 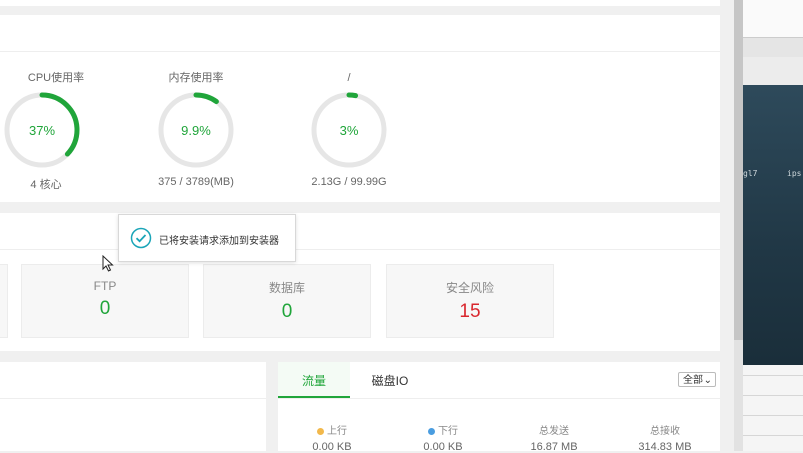 What do you see at coordinates (332, 437) in the screenshot?
I see `upload-stat: 上行 0.00 KB` at bounding box center [332, 437].